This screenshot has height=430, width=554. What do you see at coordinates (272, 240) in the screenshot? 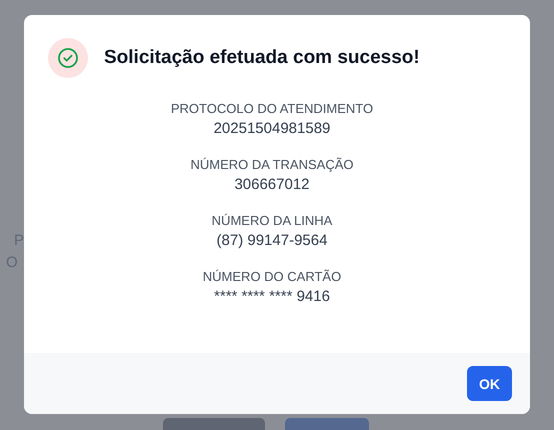
I see `field-value: (87) 99147-9564` at bounding box center [272, 240].